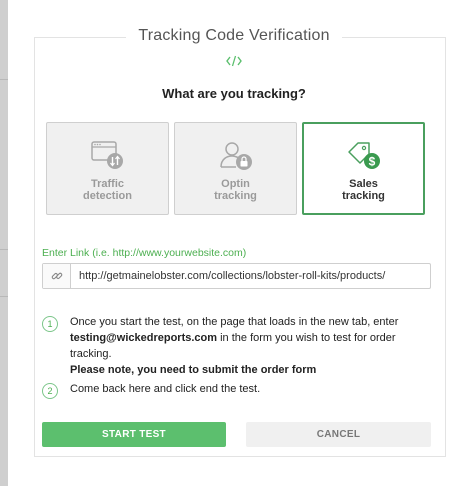  What do you see at coordinates (107, 196) in the screenshot?
I see `option-label-line2: detection` at bounding box center [107, 196].